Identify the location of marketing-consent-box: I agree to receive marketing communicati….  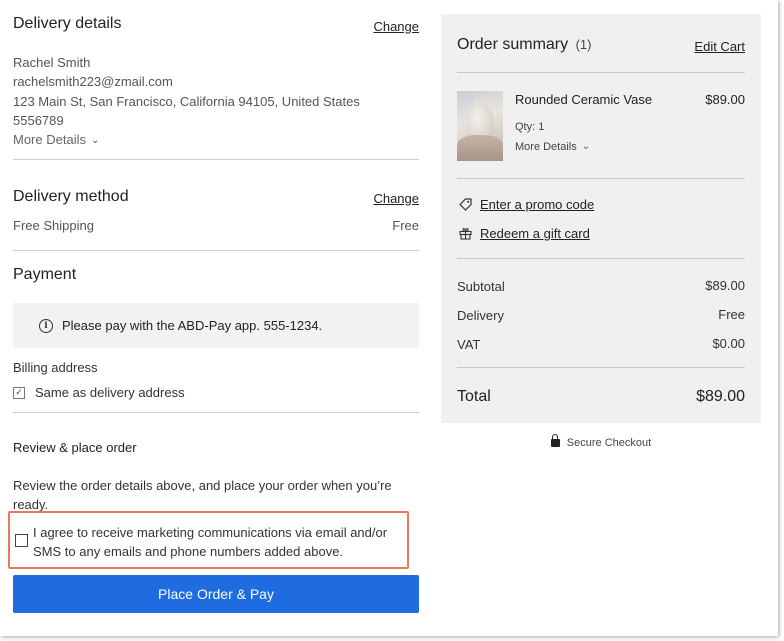
(208, 540).